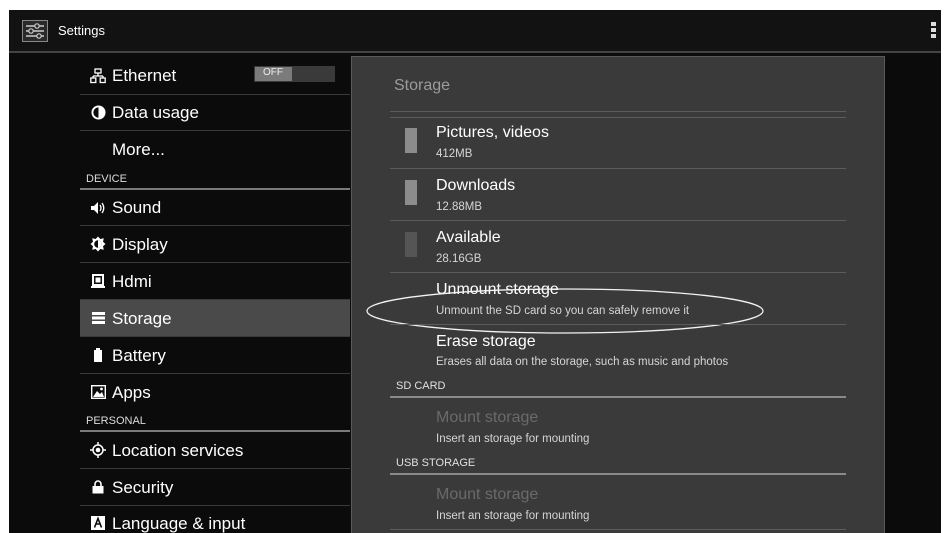  What do you see at coordinates (132, 281) in the screenshot?
I see `sidebar-item-label: Hdmi` at bounding box center [132, 281].